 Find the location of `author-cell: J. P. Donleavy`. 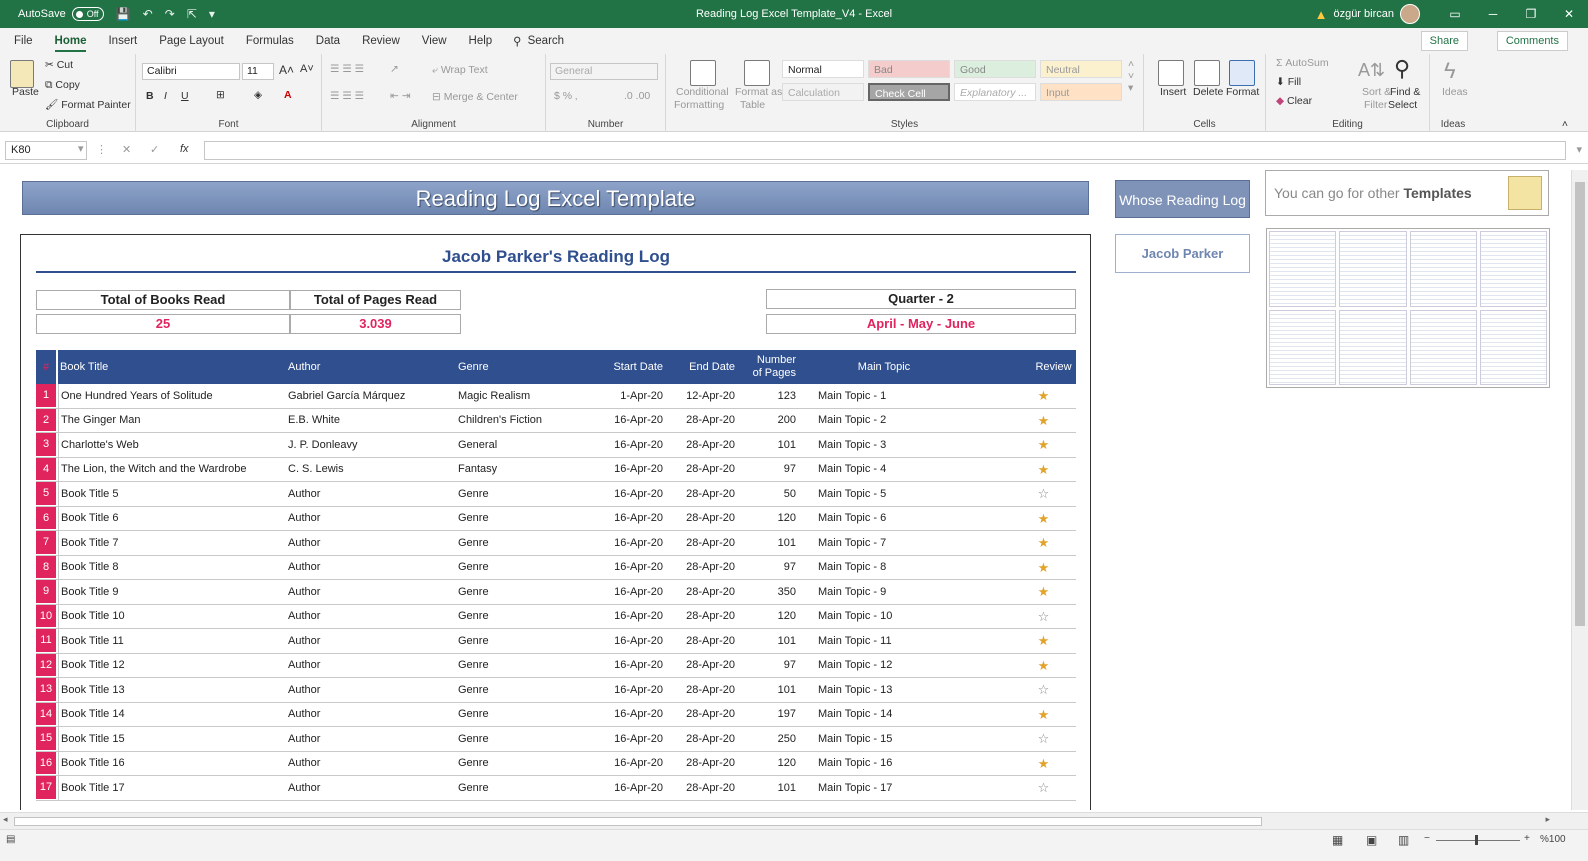

author-cell: J. P. Donleavy is located at coordinates (373, 445).